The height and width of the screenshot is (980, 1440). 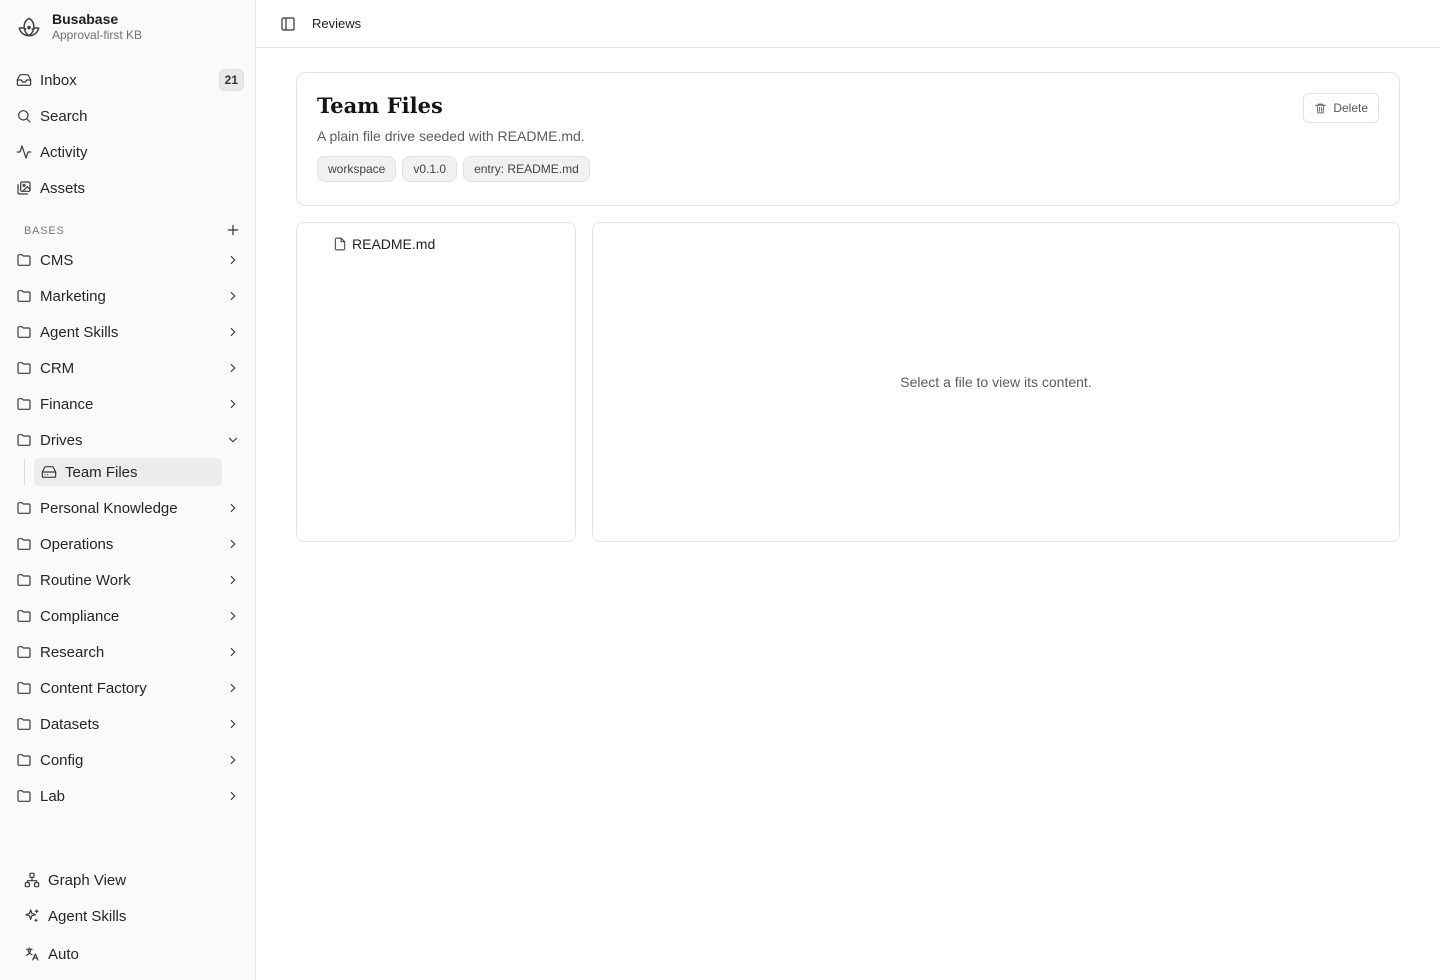 I want to click on sidebar-item-label: Lab, so click(x=53, y=796).